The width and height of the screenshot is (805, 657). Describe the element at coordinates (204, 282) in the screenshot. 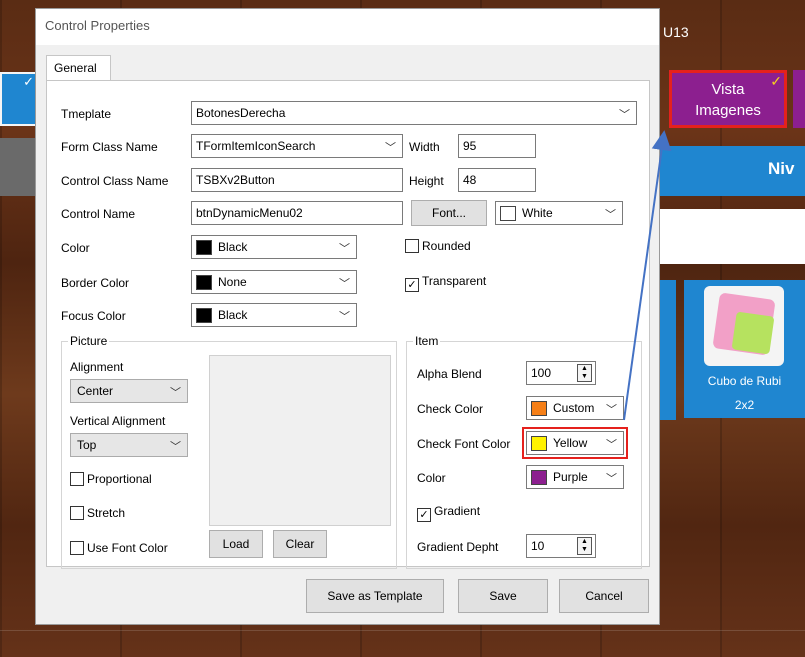

I see `border-color-swatch` at that location.